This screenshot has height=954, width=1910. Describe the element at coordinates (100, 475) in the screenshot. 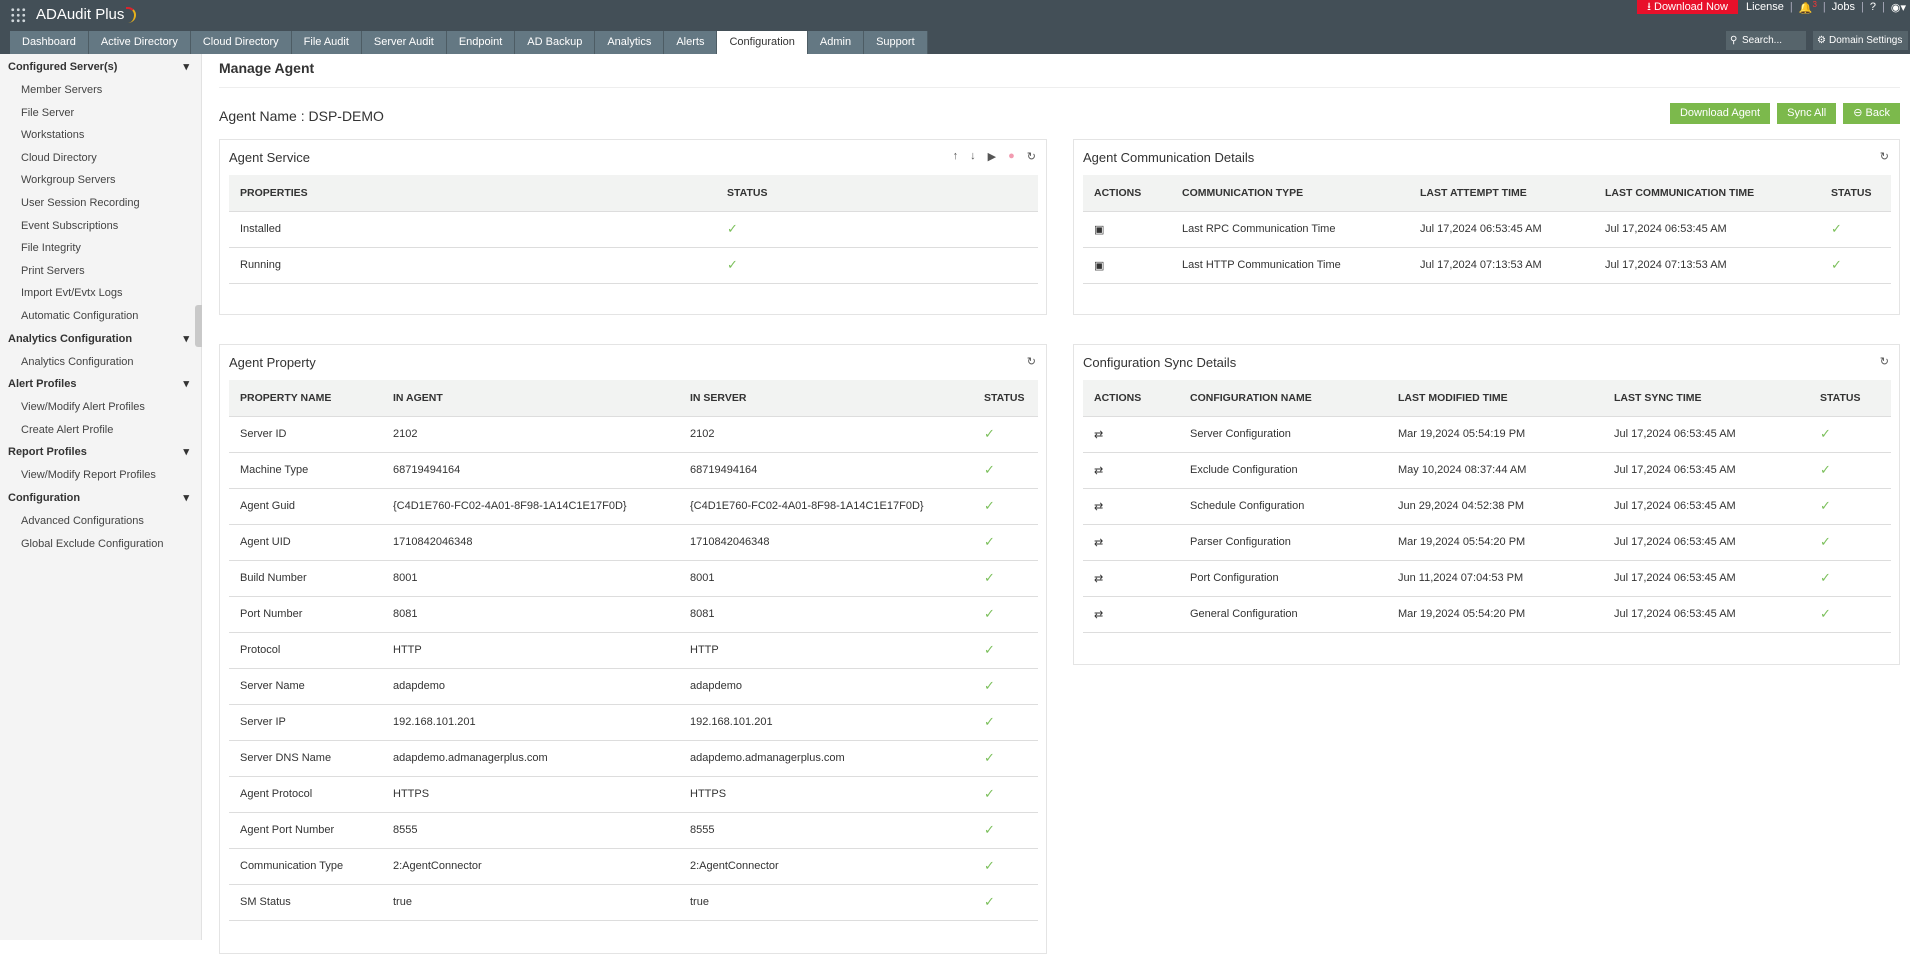

I see `sidebar-item: View/Modify Report Profiles` at that location.